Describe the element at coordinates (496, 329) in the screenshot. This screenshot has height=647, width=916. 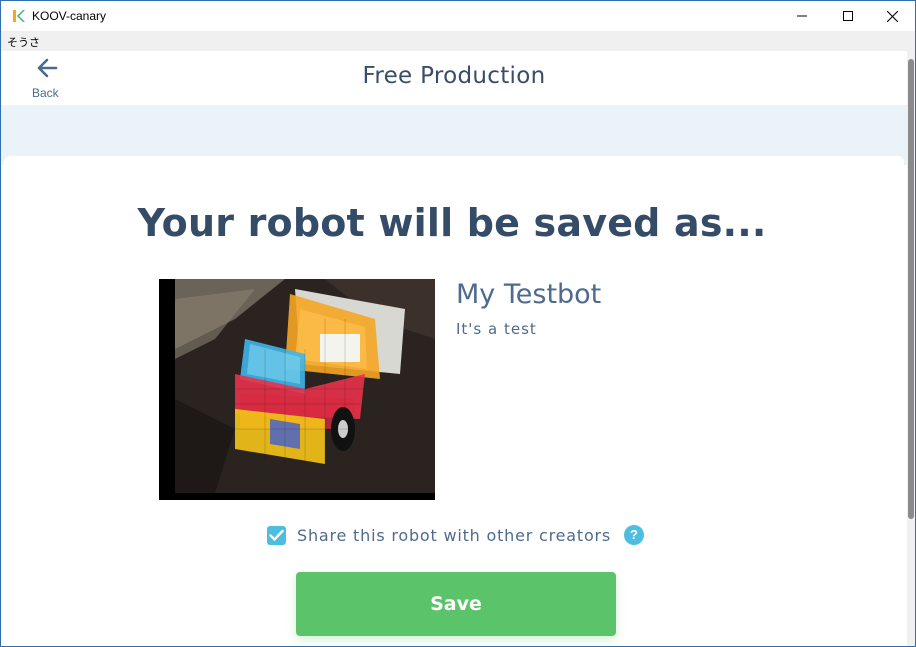
I see `robot-description: It's a test` at that location.